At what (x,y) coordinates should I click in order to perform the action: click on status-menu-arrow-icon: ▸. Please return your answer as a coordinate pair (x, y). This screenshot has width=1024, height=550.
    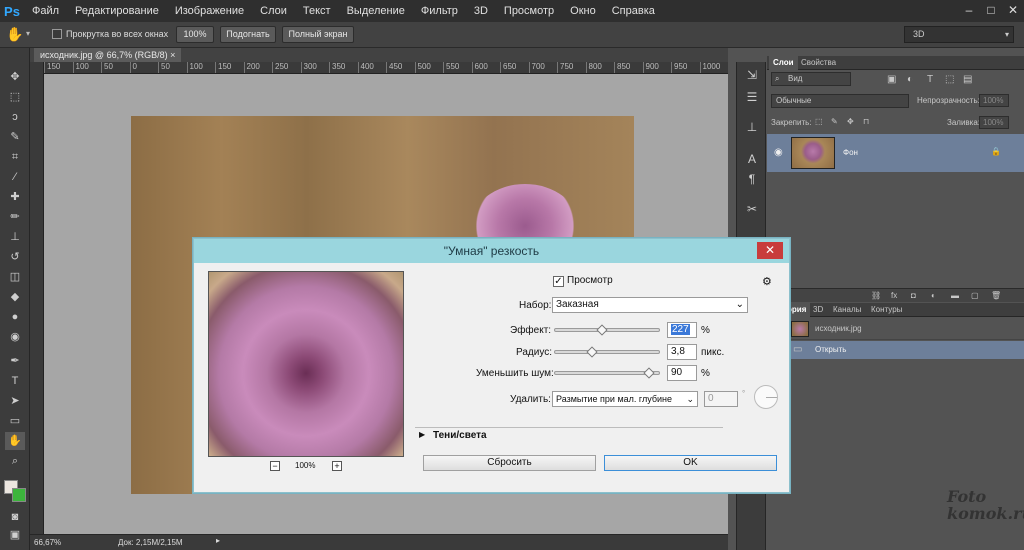
    Looking at the image, I should click on (218, 540).